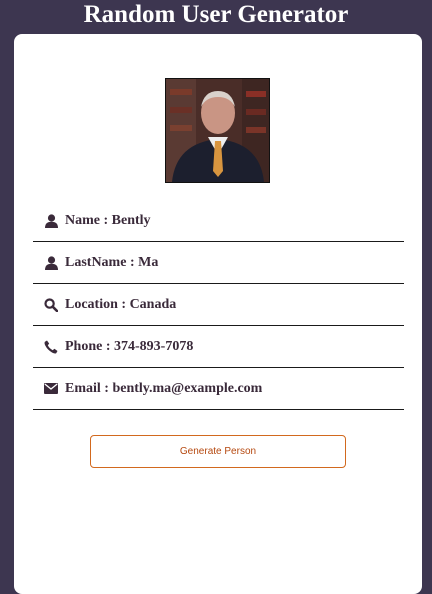  What do you see at coordinates (91, 304) in the screenshot?
I see `location-label: Location` at bounding box center [91, 304].